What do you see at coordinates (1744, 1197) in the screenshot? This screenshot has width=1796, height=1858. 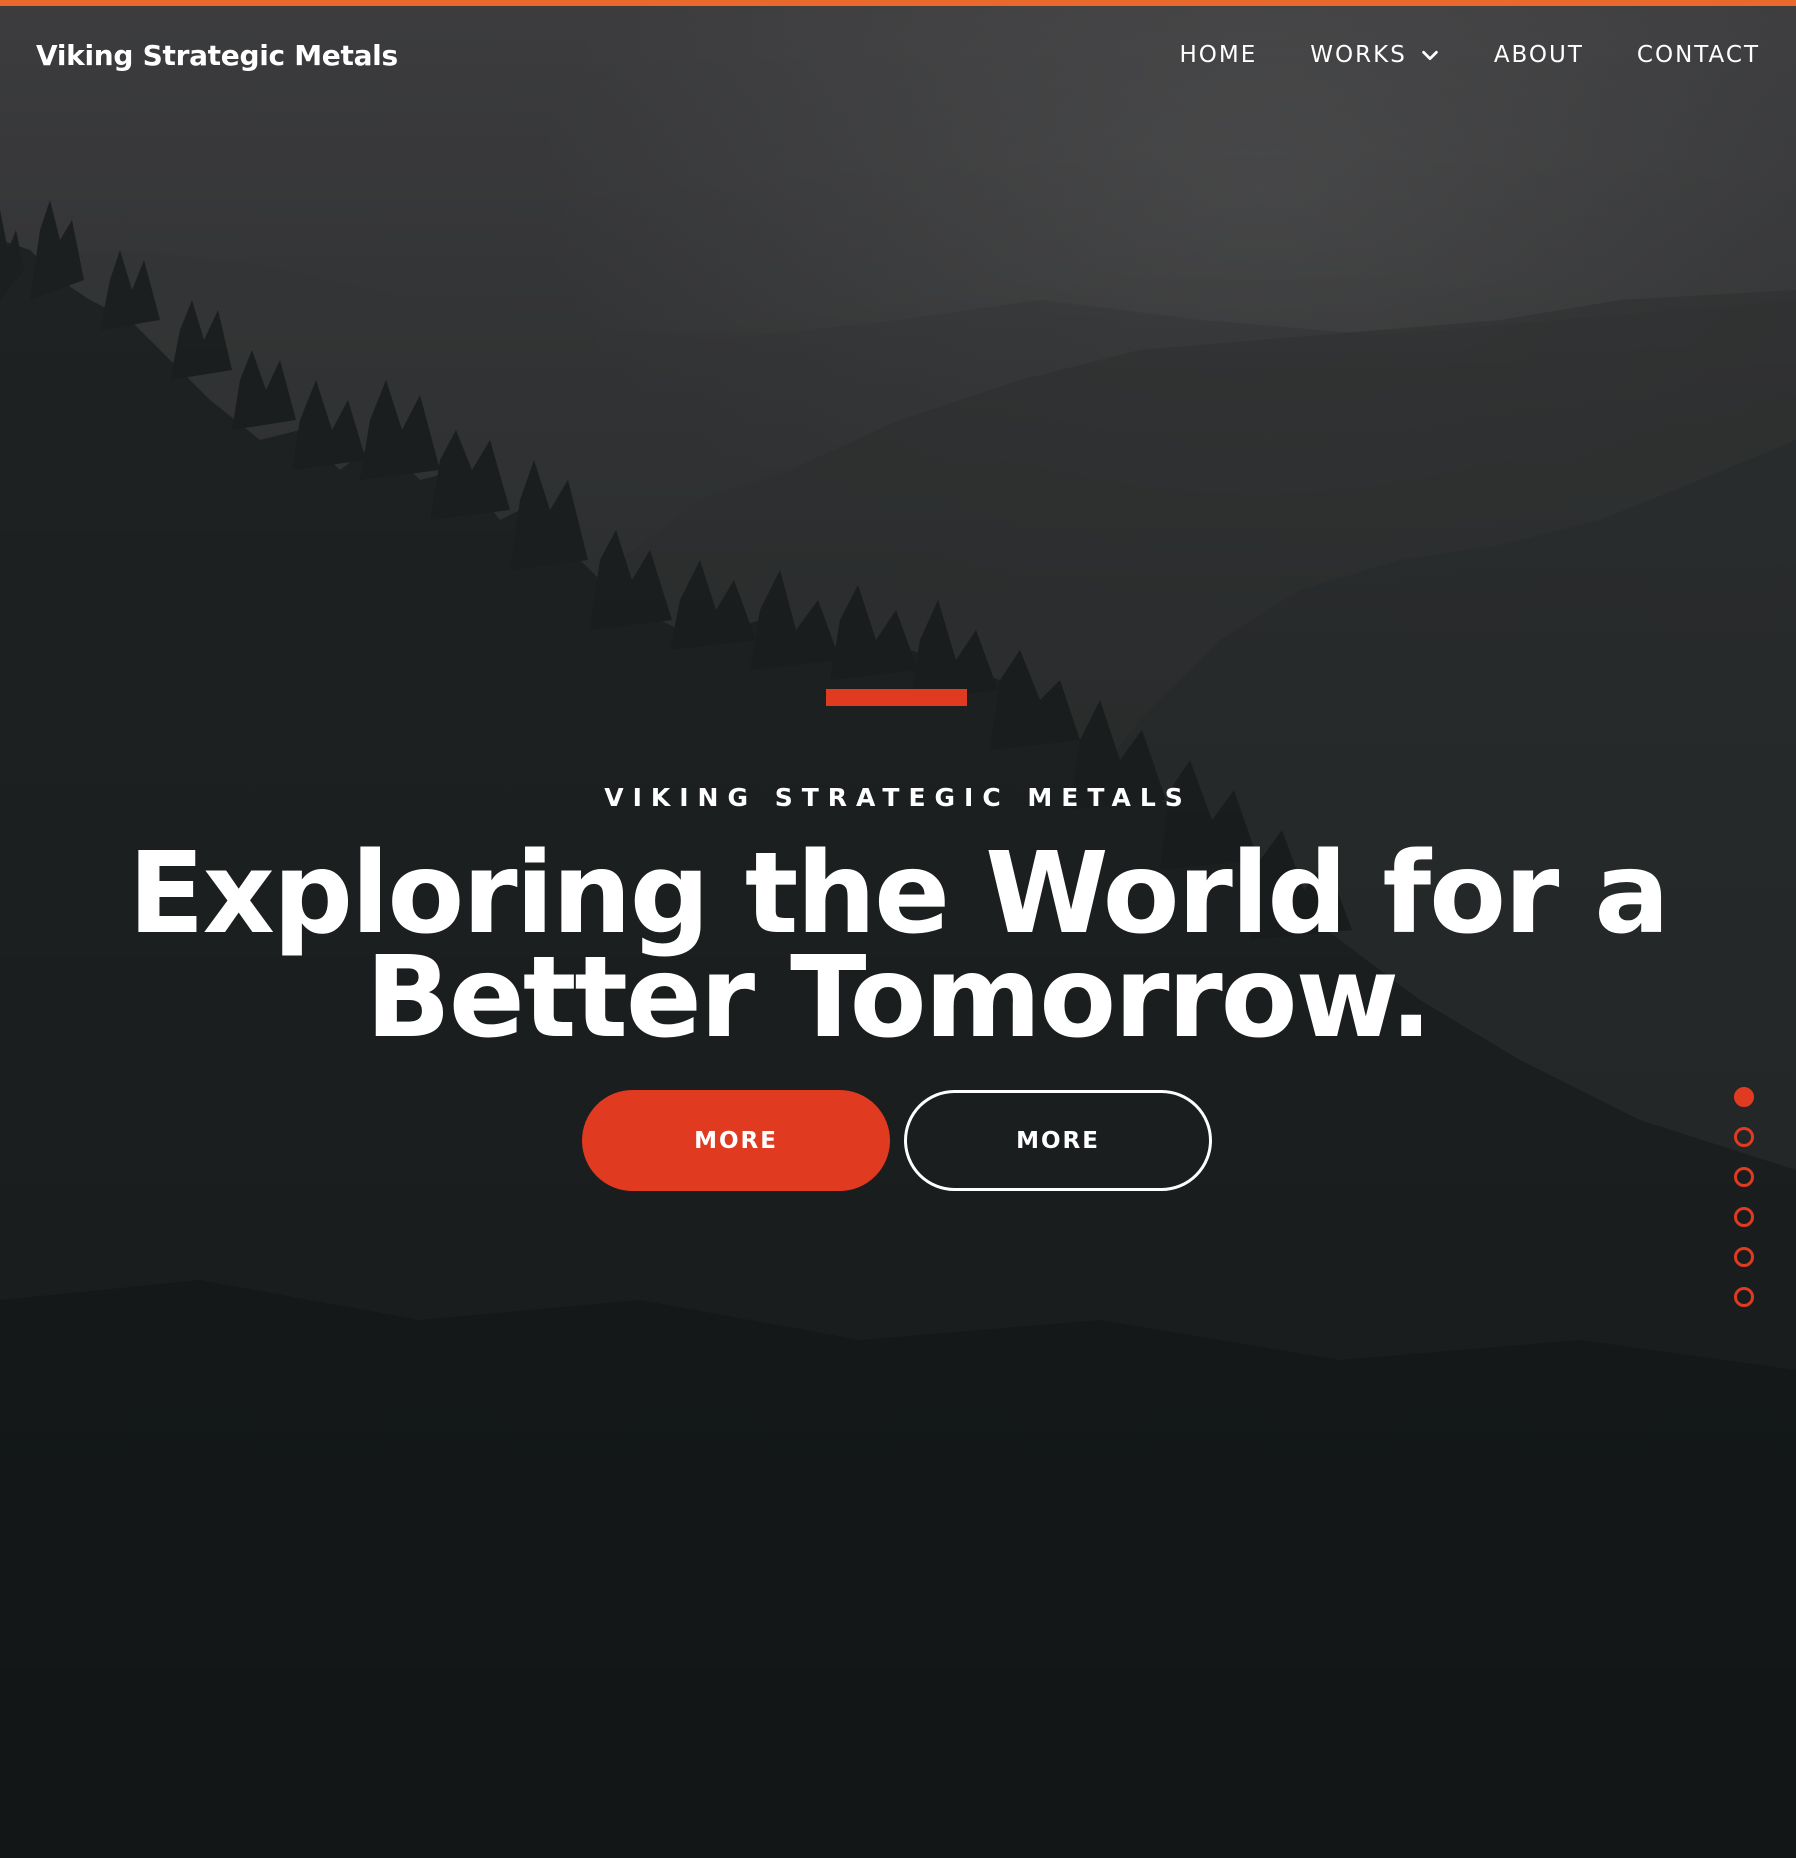 I see `slider-dots` at bounding box center [1744, 1197].